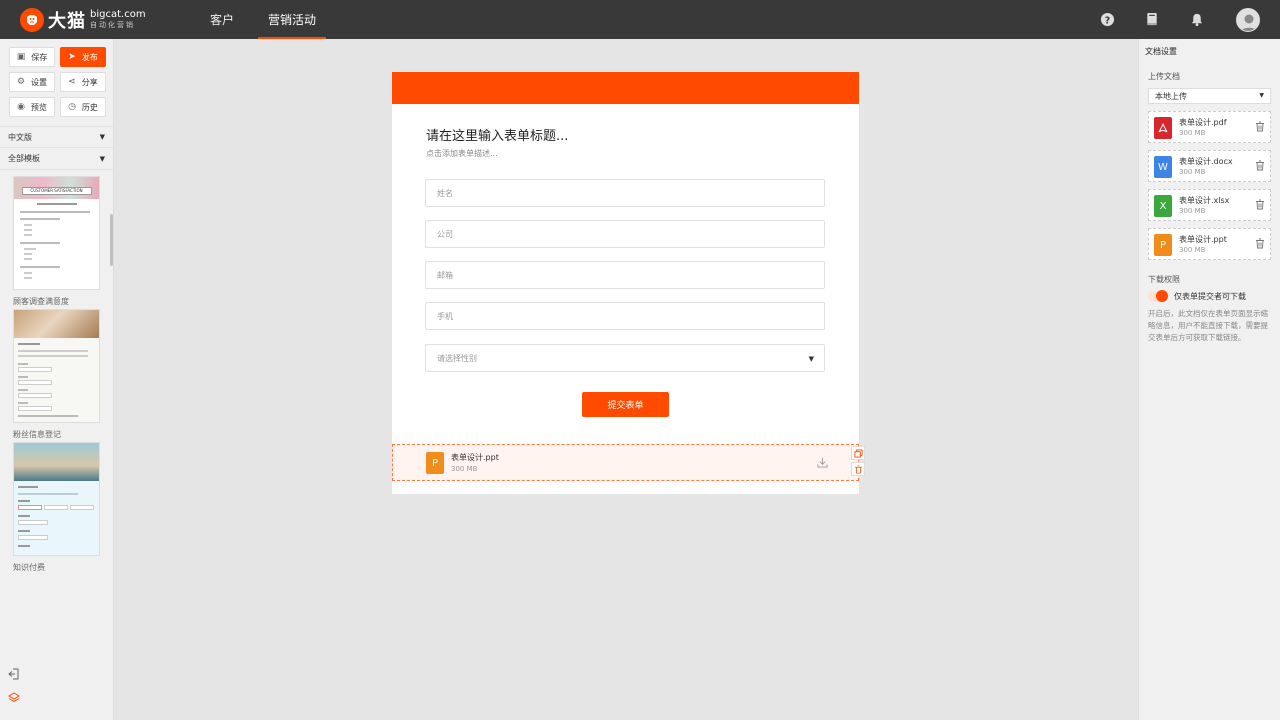  What do you see at coordinates (56, 137) in the screenshot?
I see `language-select: 中文版 ▼` at bounding box center [56, 137].